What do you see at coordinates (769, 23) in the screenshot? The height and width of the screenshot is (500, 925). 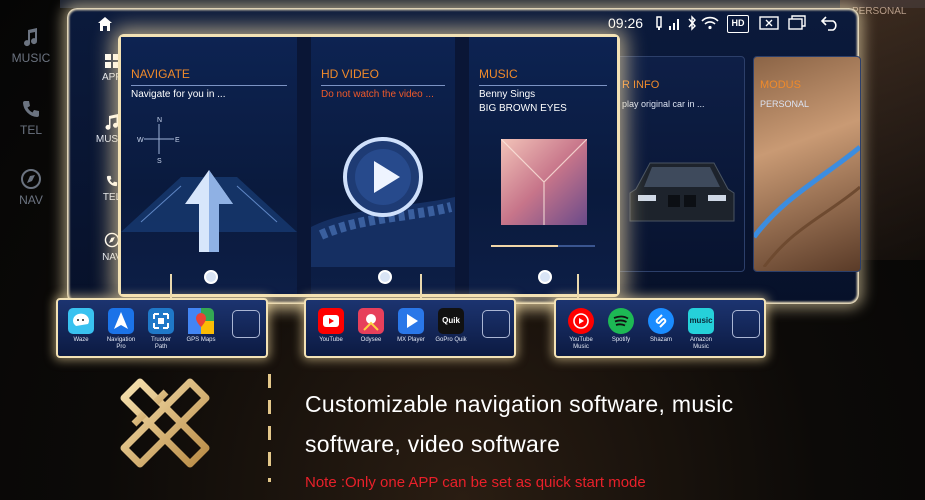 I see `screen-close-icon` at bounding box center [769, 23].